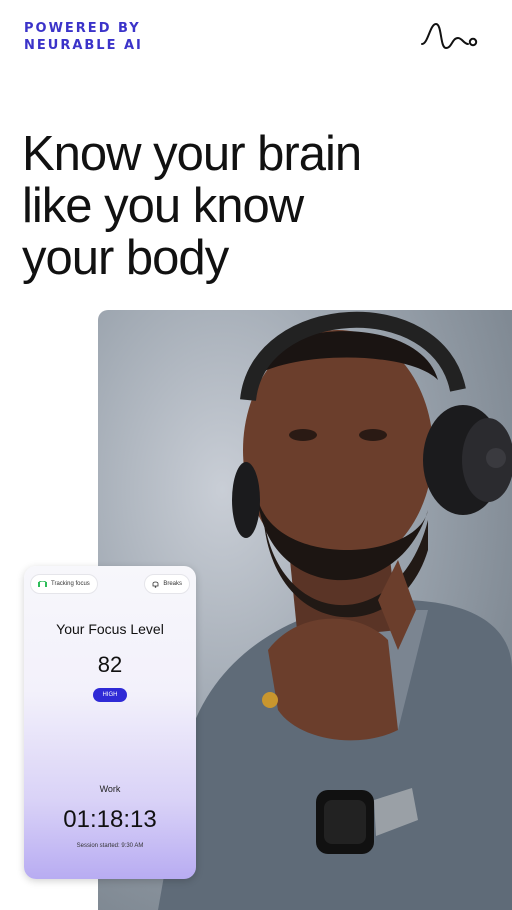 The image size is (512, 910). I want to click on breaks-button: Breaks, so click(167, 584).